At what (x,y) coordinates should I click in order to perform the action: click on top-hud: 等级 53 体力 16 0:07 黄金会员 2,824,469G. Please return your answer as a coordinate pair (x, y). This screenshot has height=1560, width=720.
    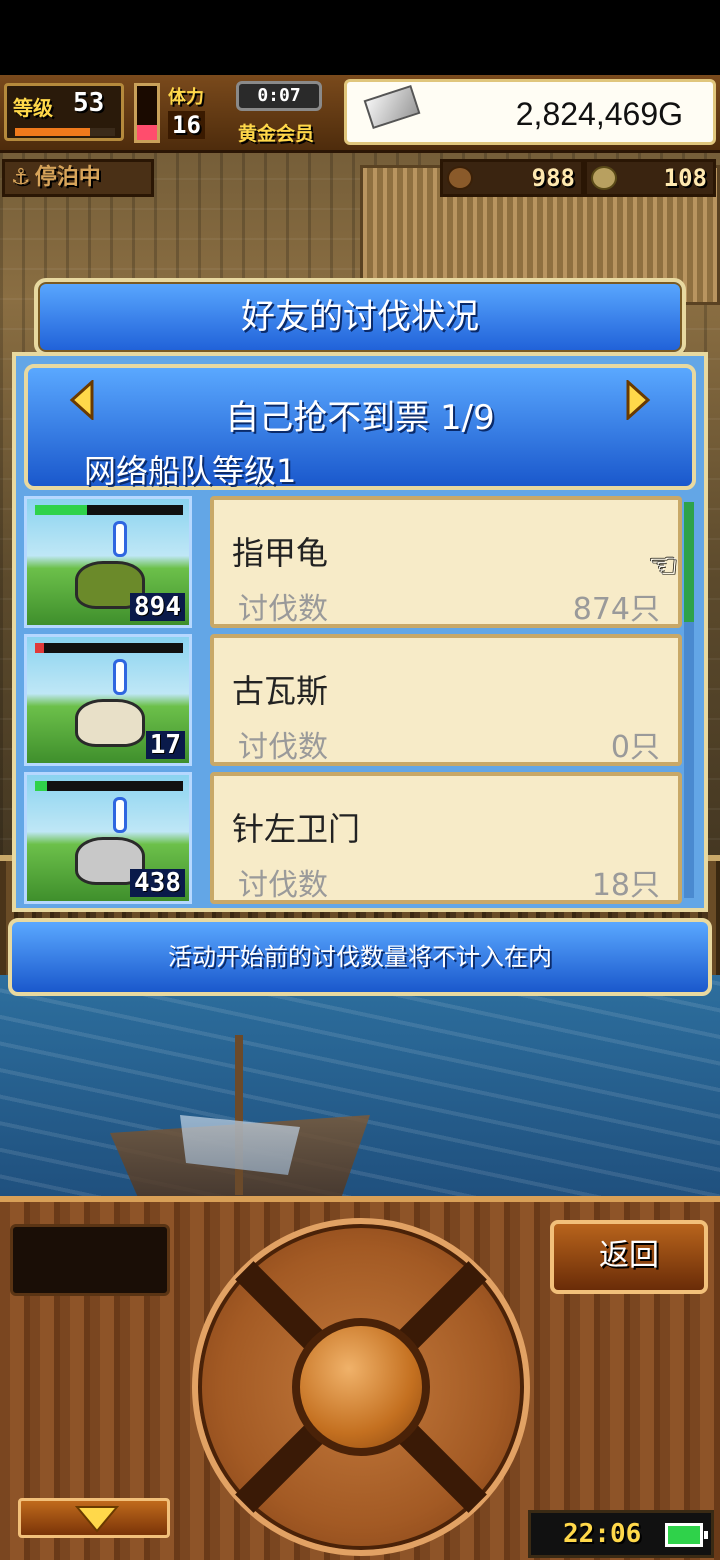
    Looking at the image, I should click on (360, 114).